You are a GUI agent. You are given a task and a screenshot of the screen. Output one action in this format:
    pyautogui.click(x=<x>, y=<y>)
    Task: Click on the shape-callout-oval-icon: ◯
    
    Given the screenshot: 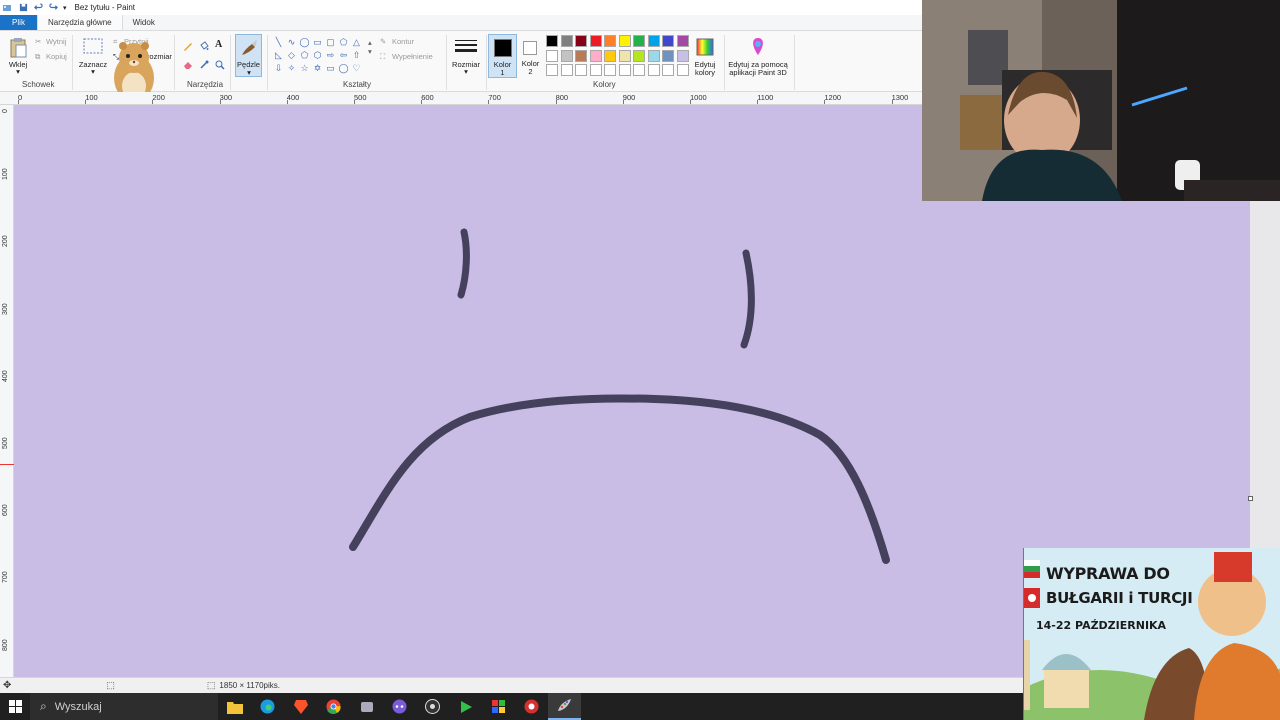 What is the action you would take?
    pyautogui.click(x=343, y=68)
    